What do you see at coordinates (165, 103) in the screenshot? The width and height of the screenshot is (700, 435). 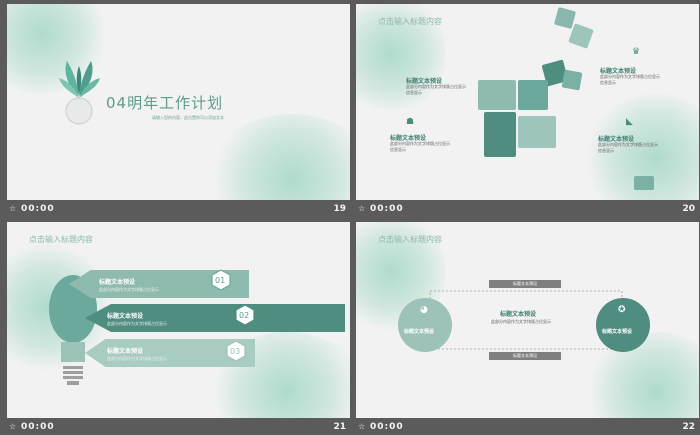 I see `slide-title: 04明年工作计划` at bounding box center [165, 103].